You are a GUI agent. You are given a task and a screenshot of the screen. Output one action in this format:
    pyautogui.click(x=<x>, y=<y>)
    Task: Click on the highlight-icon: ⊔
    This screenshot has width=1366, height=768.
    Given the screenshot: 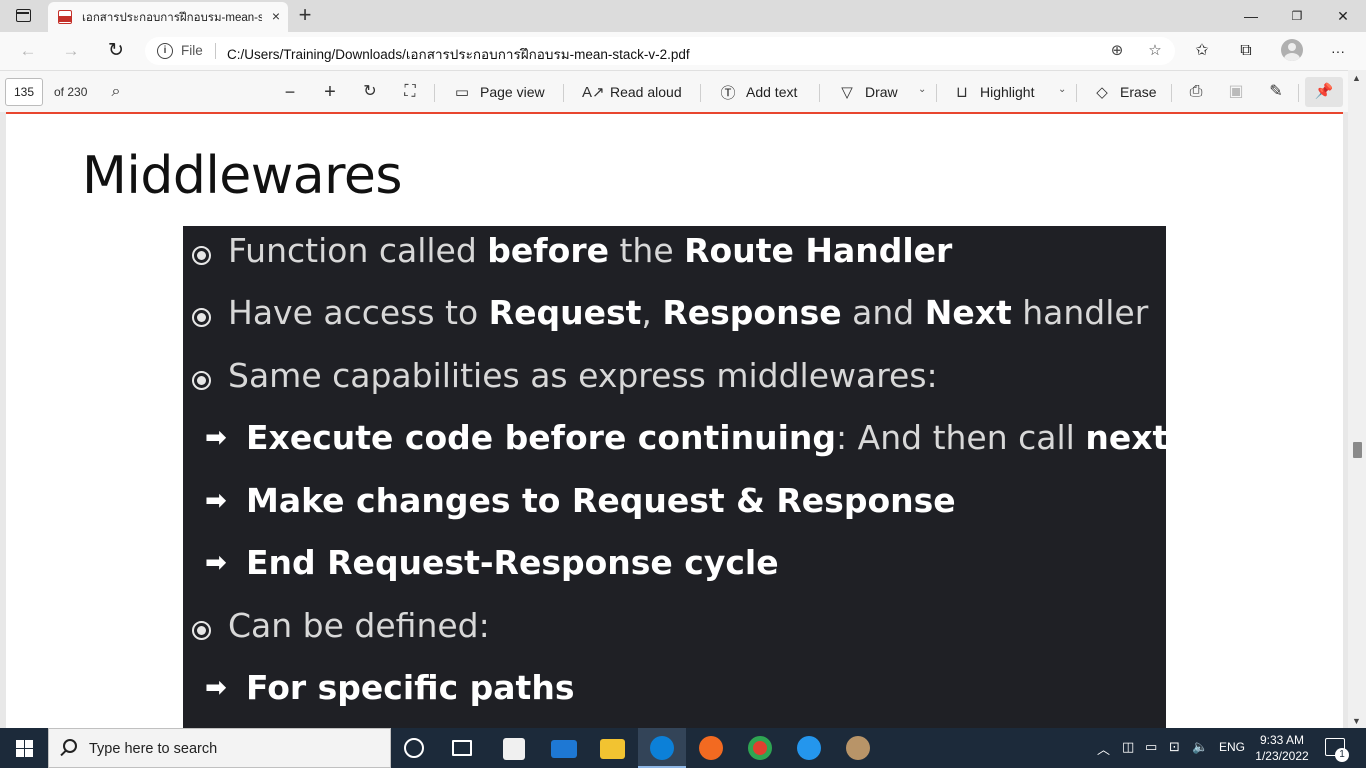 What is the action you would take?
    pyautogui.click(x=962, y=92)
    